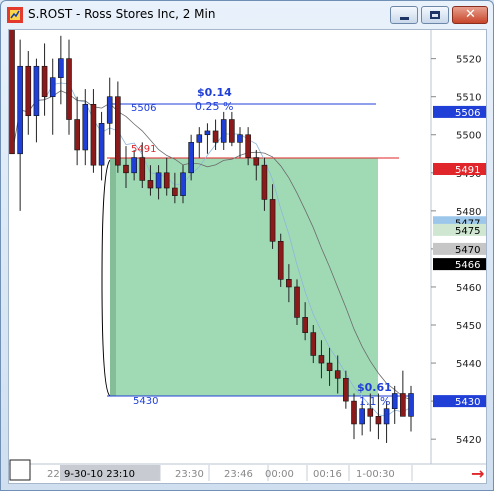  Describe the element at coordinates (468, 60) in the screenshot. I see `price-tick-label: 5520` at that location.